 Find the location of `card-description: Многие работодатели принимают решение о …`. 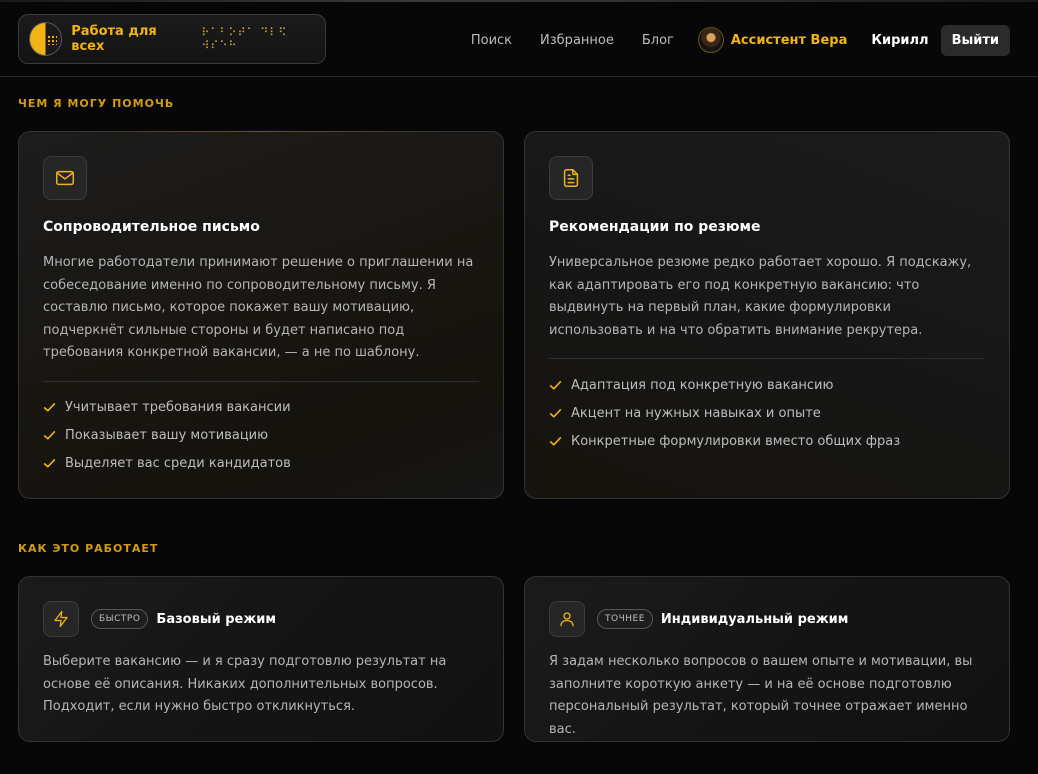

card-description: Многие работодатели принимают решение о … is located at coordinates (258, 307).